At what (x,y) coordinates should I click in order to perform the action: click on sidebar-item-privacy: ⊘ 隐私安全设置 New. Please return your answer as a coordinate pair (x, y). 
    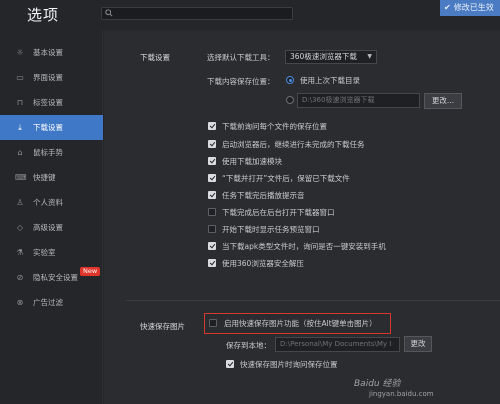
    Looking at the image, I should click on (51, 277).